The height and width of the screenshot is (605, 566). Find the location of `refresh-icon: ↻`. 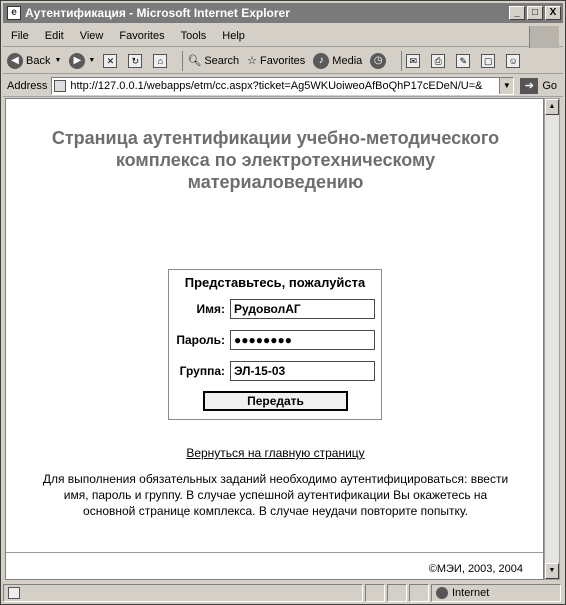

refresh-icon: ↻ is located at coordinates (135, 60).